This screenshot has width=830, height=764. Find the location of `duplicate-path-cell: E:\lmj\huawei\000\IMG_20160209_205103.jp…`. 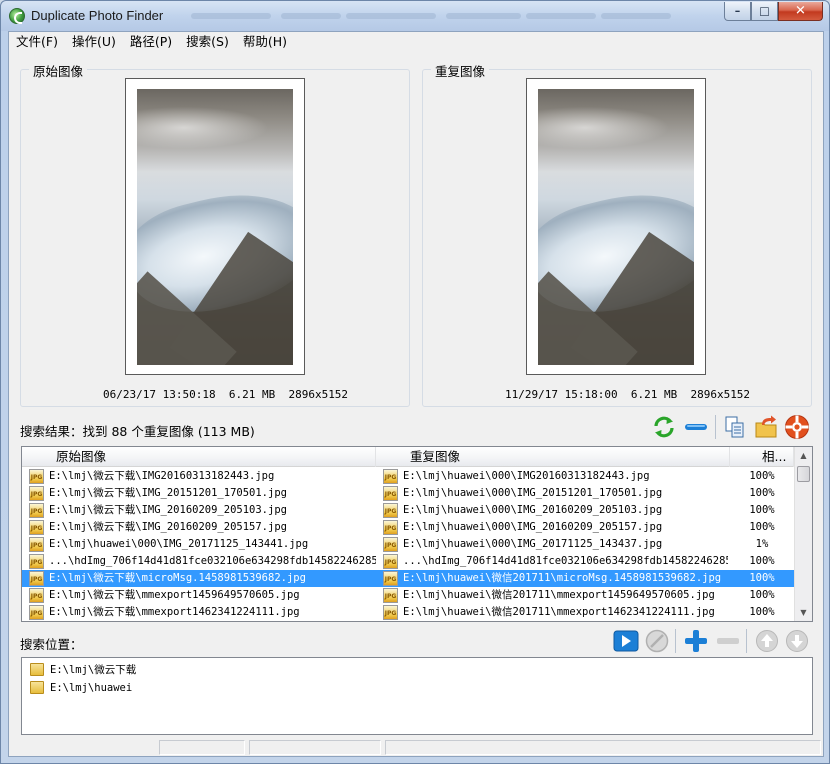

duplicate-path-cell: E:\lmj\huawei\000\IMG_20160209_205103.jp… is located at coordinates (533, 510).